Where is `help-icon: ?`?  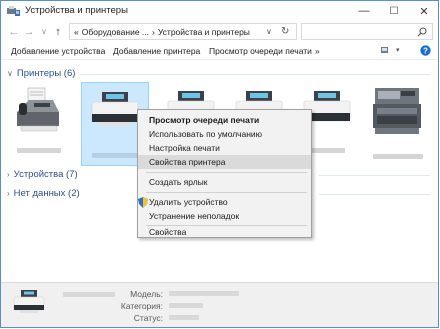 help-icon: ? is located at coordinates (425, 50).